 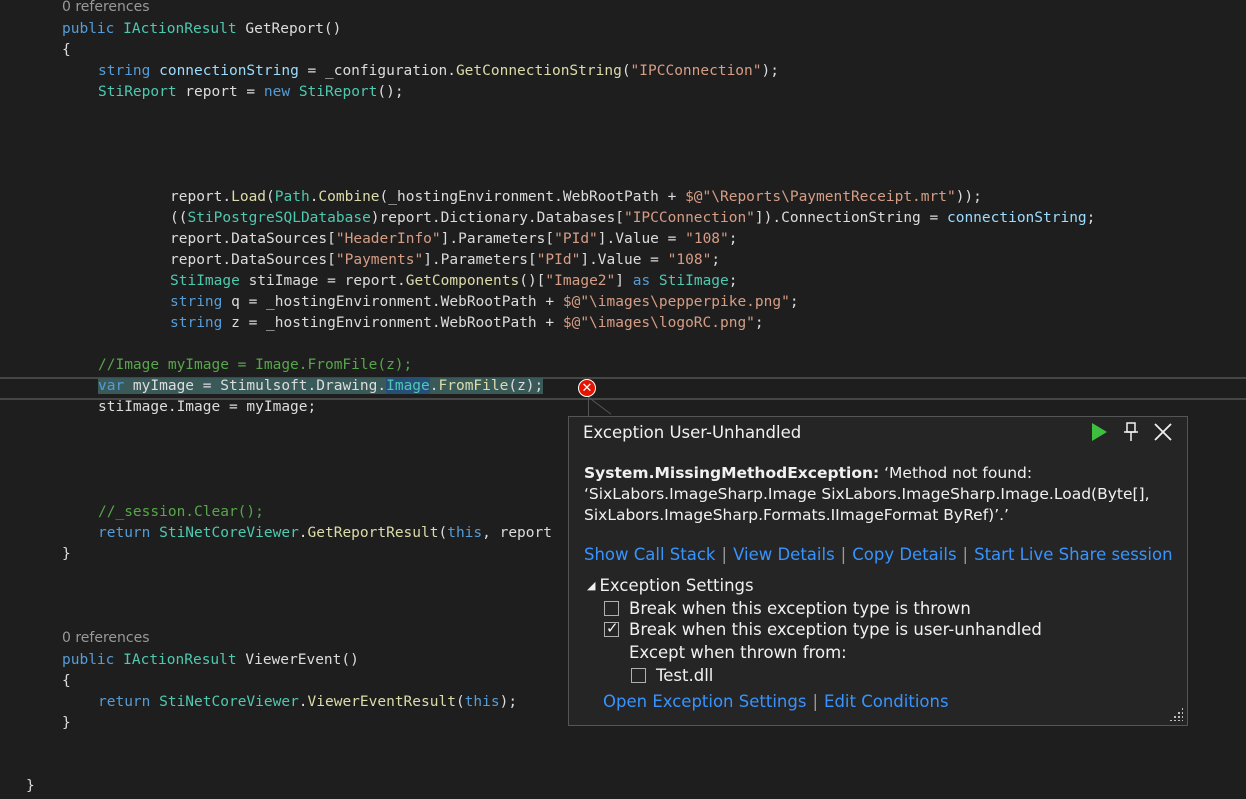 I want to click on dll-checkbox, so click(x=638, y=675).